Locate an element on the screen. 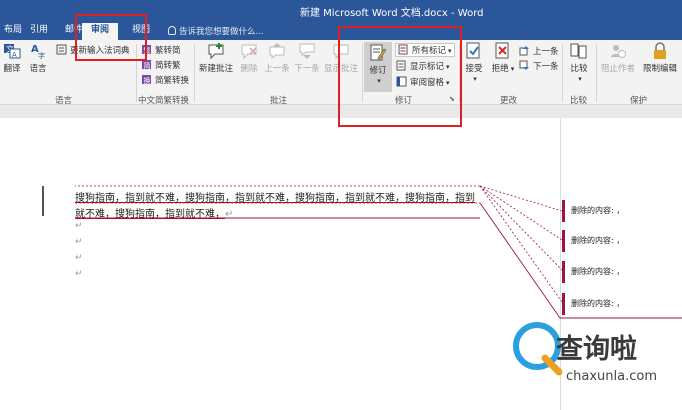 The width and height of the screenshot is (682, 410). tracking-group-highlight is located at coordinates (400, 76).